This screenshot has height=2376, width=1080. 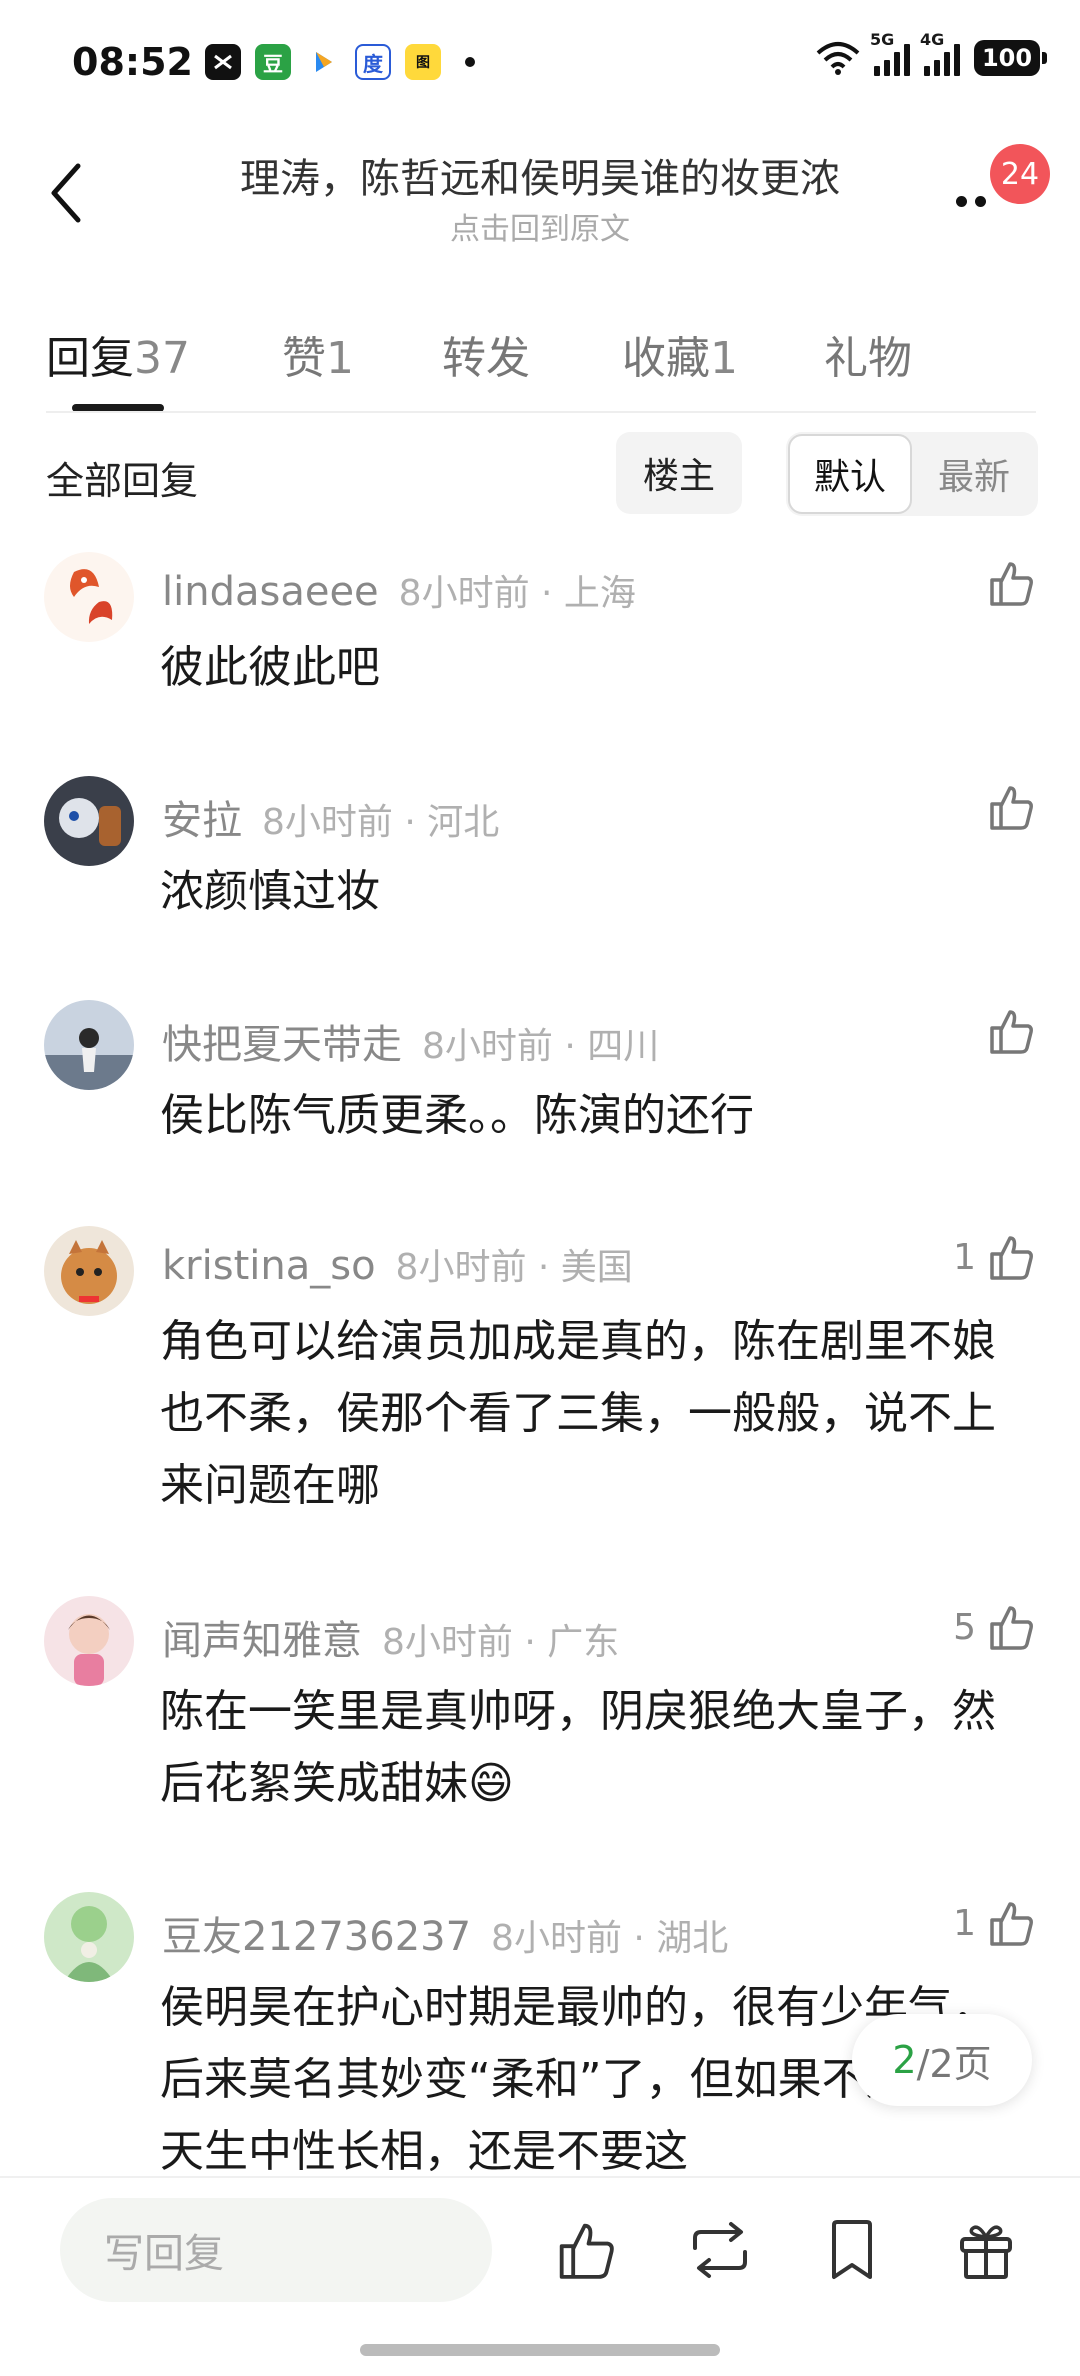 I want to click on comment-time-location: 8小时前 · 四川, so click(x=541, y=1046).